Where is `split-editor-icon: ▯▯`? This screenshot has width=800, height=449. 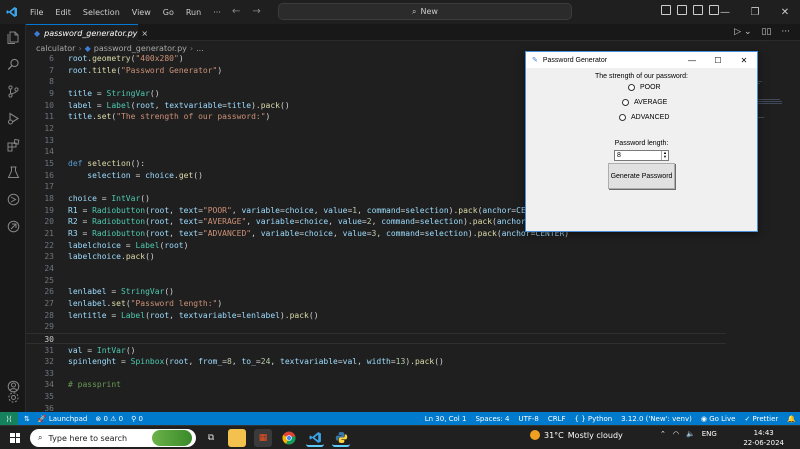 split-editor-icon: ▯▯ is located at coordinates (767, 32).